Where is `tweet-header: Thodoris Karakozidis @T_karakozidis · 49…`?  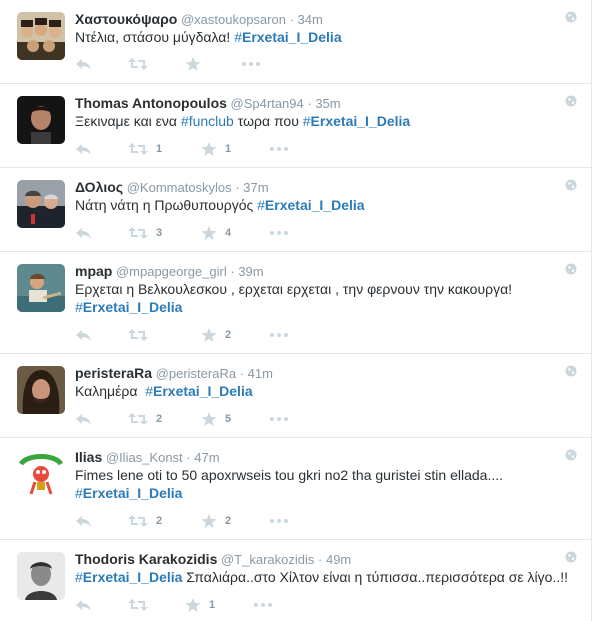
tweet-header: Thodoris Karakozidis @T_karakozidis · 49… is located at coordinates (213, 559).